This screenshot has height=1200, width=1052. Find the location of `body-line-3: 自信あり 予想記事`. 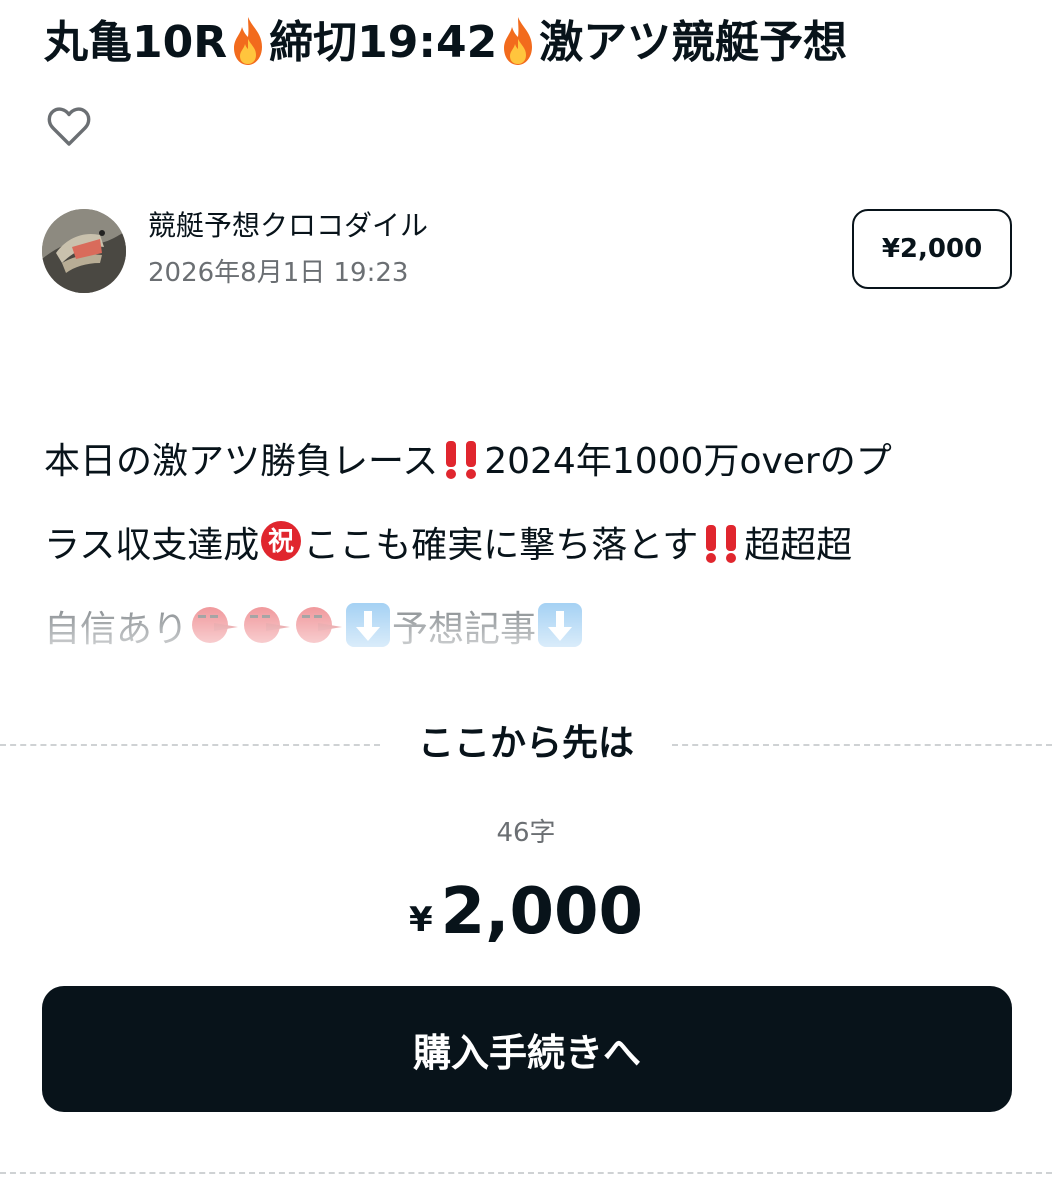

body-line-3: 自信あり 予想記事 is located at coordinates (524, 630).